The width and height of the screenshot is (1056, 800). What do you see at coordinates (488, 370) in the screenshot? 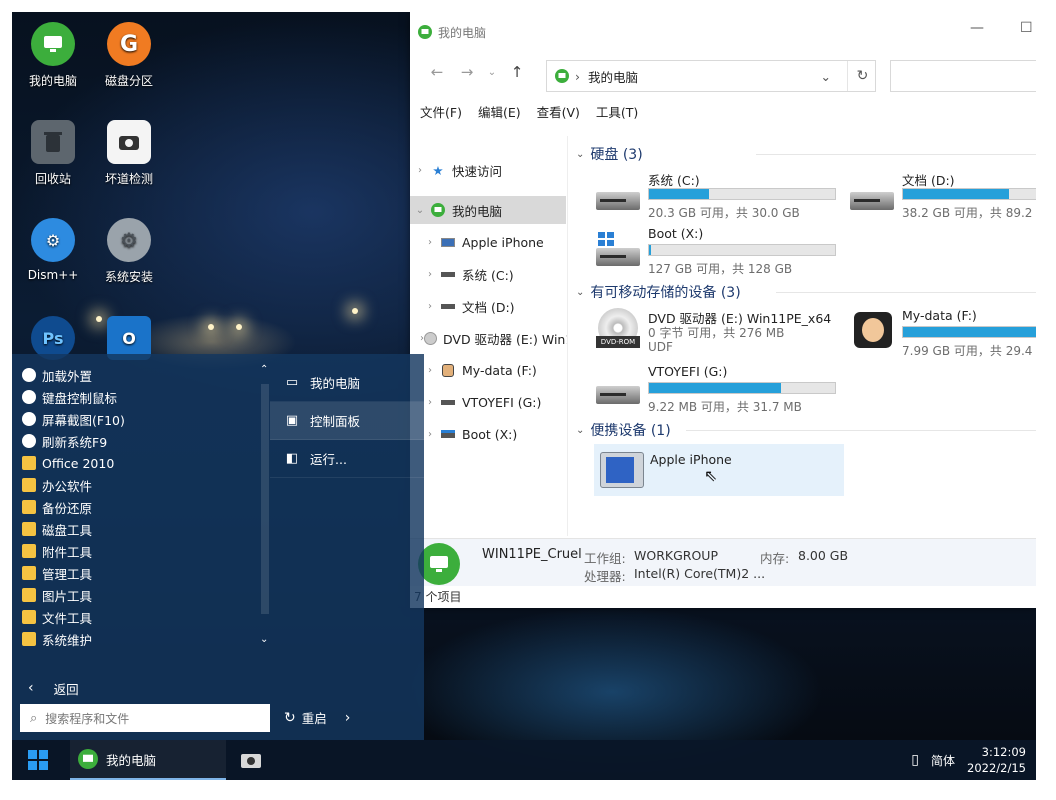
I see `nav-item-drive-f: › My-data (F:)` at bounding box center [488, 370].